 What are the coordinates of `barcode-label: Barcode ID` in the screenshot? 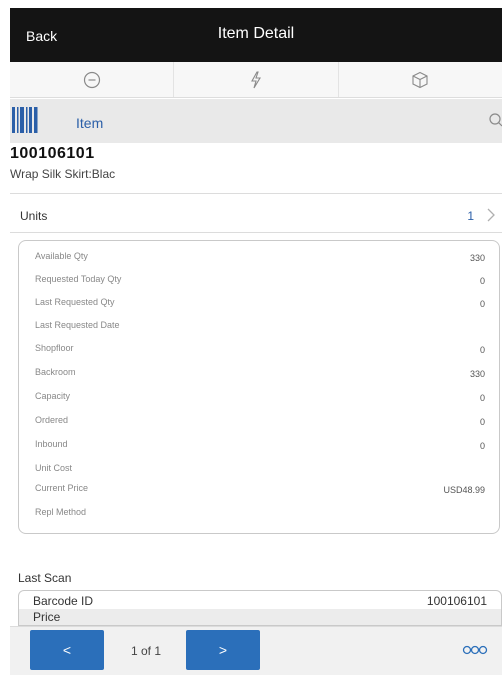 It's located at (63, 601).